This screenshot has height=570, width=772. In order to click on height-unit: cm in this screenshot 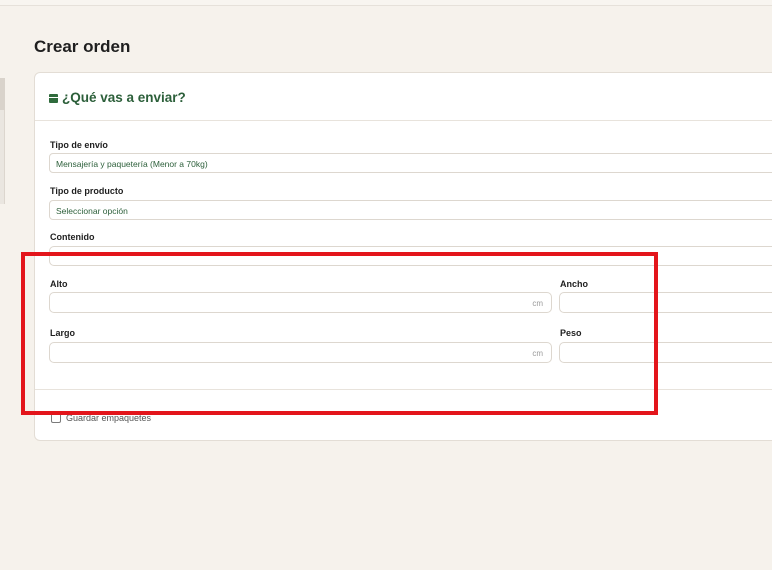, I will do `click(537, 303)`.